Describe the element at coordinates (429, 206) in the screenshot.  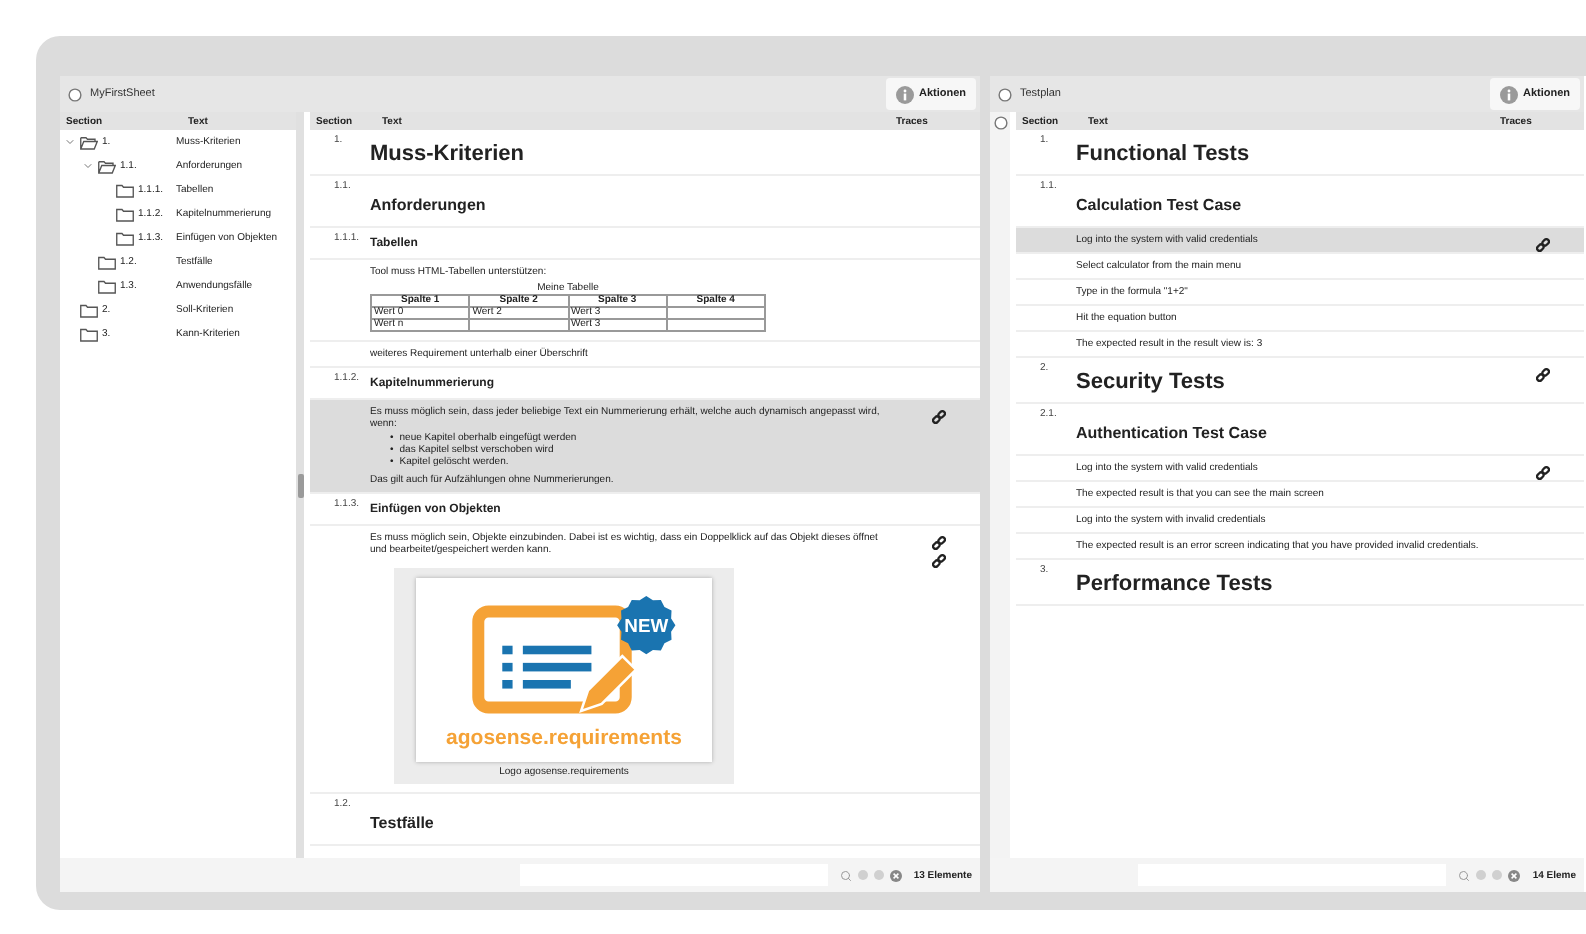
I see `heading: Anforderungen` at that location.